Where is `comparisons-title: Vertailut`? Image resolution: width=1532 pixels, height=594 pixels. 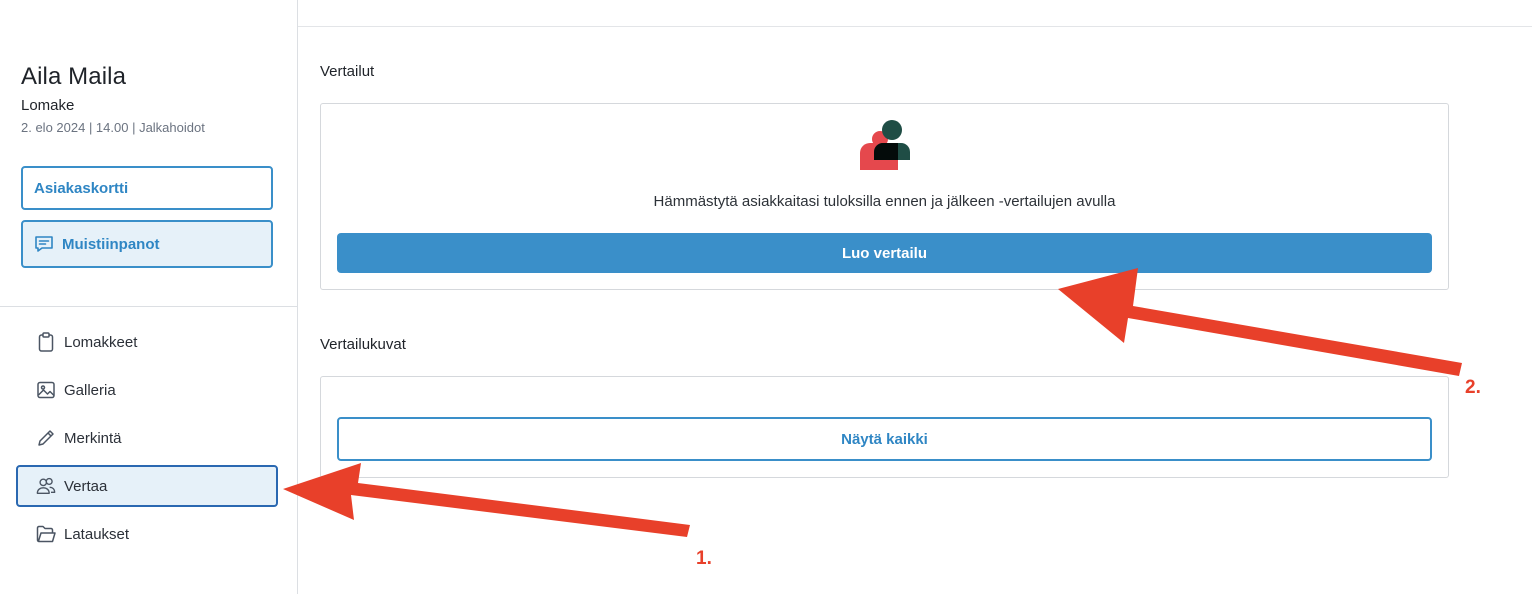 comparisons-title: Vertailut is located at coordinates (347, 71).